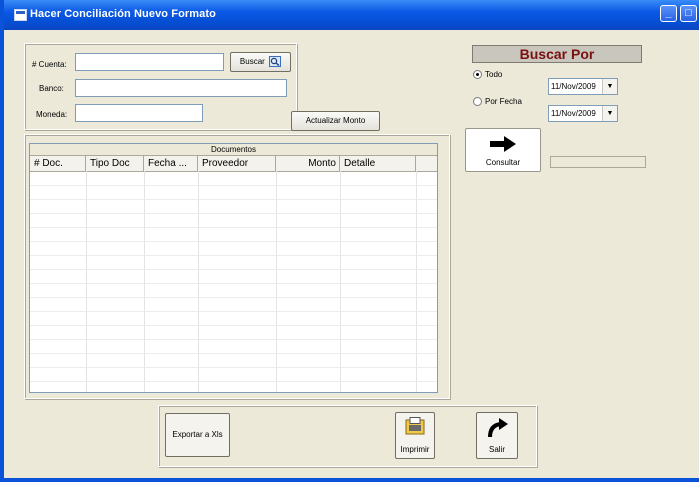 This screenshot has height=482, width=699. What do you see at coordinates (477, 74) in the screenshot?
I see `radio-todo` at bounding box center [477, 74].